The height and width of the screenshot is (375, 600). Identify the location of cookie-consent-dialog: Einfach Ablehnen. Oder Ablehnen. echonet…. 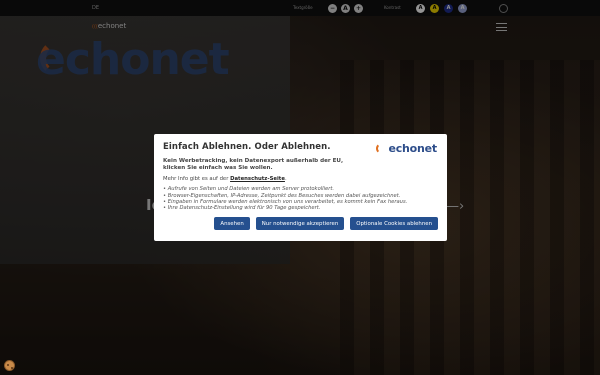
(300, 187).